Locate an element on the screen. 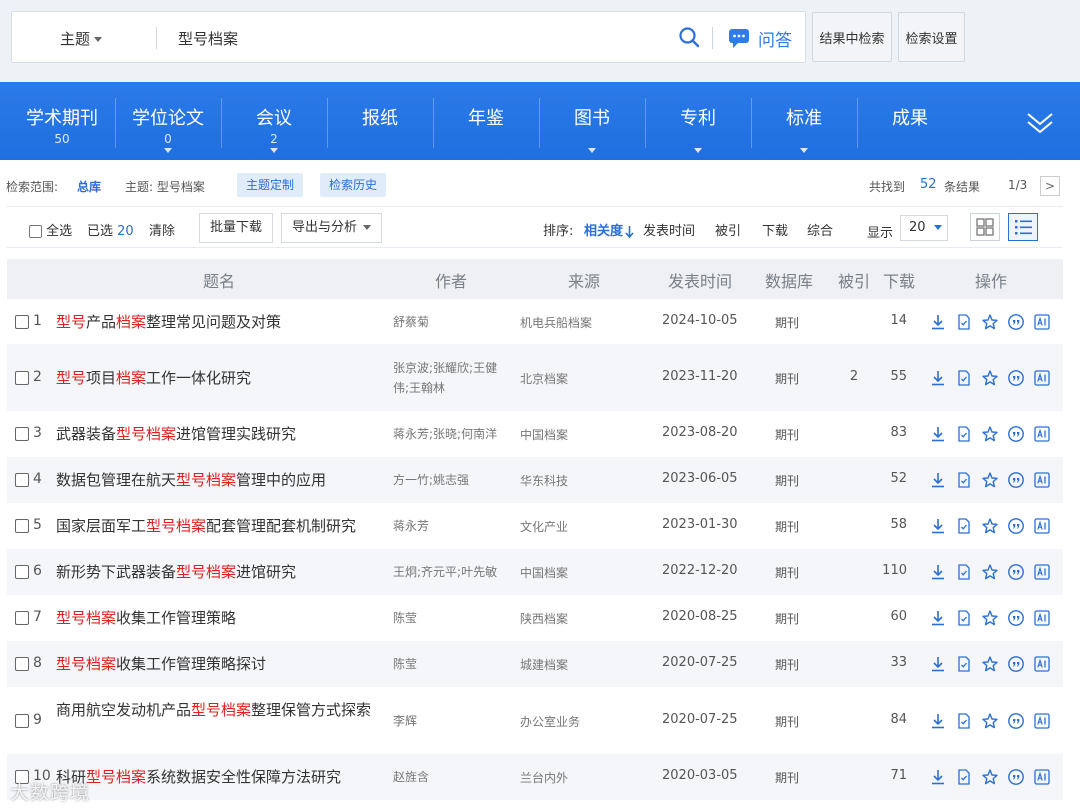  result-title-link: 武器装备型号档案进馆管理实践研究 is located at coordinates (221, 434).